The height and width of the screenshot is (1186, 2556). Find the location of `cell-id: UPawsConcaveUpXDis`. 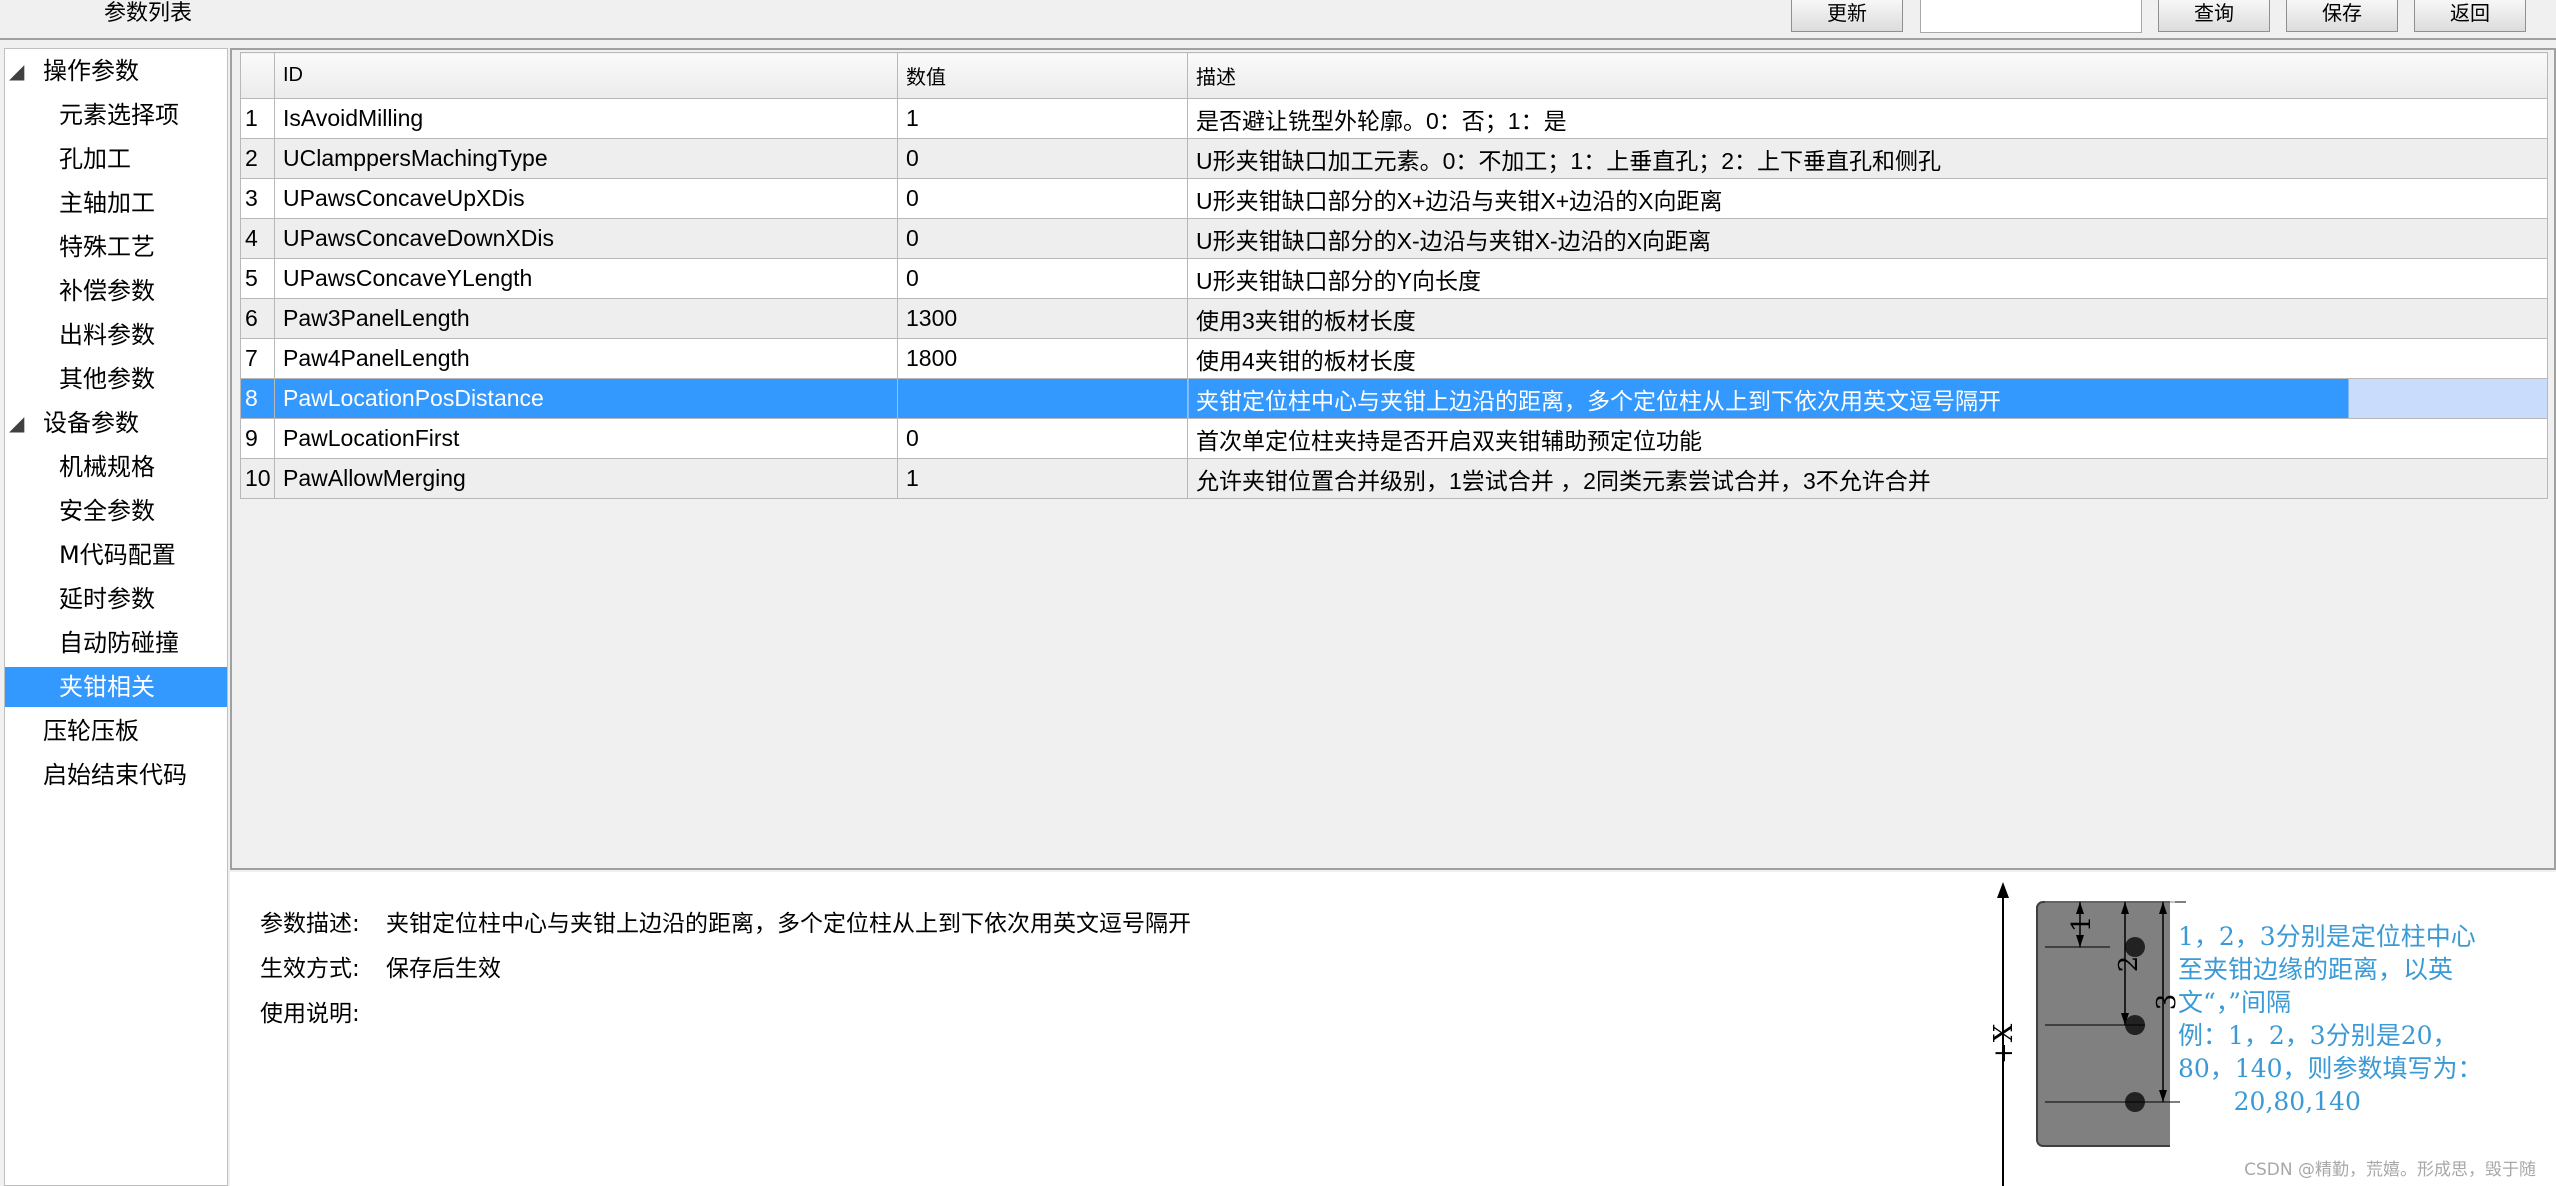

cell-id: UPawsConcaveUpXDis is located at coordinates (586, 198).